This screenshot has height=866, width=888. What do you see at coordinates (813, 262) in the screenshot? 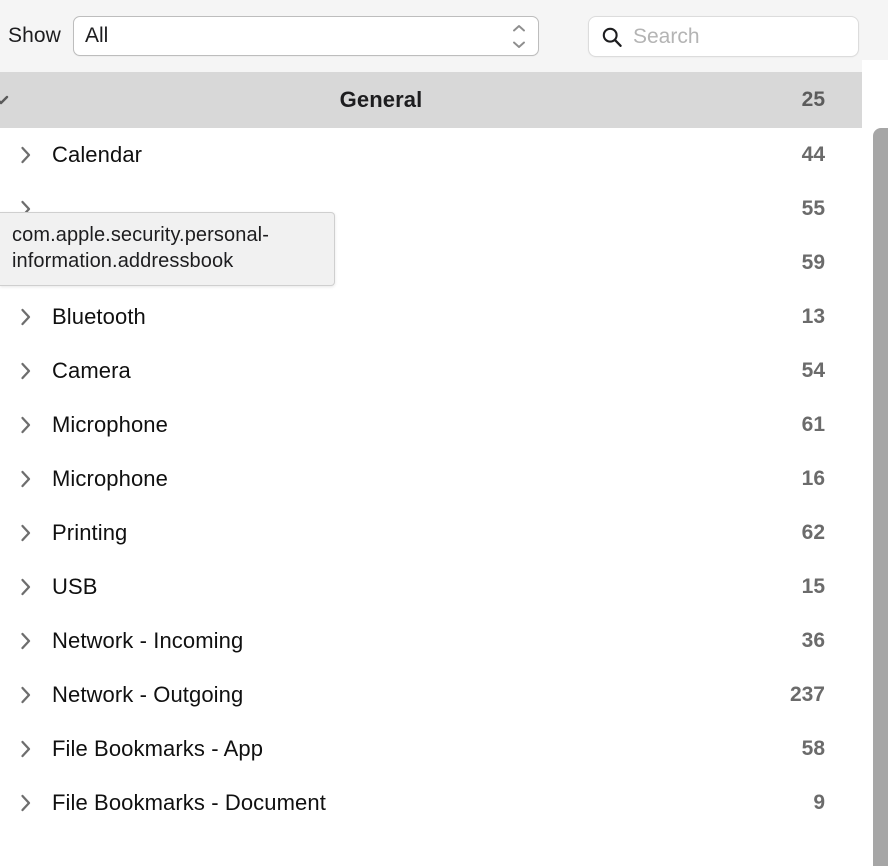
I see `list-item-count: 59` at bounding box center [813, 262].